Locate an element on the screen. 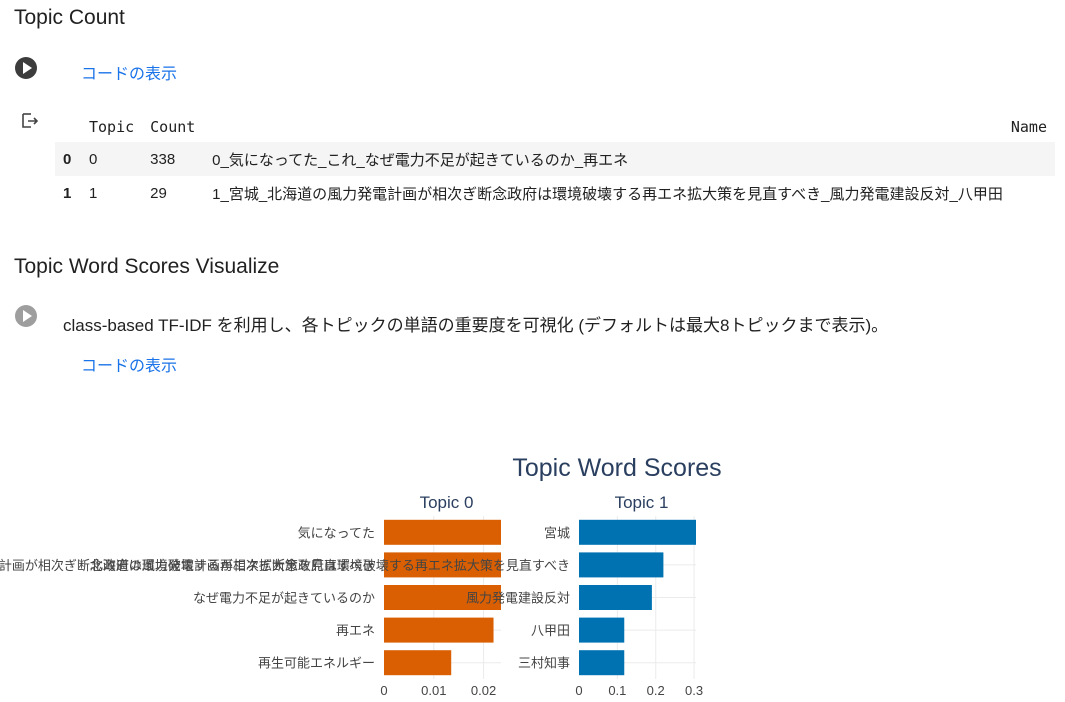 The height and width of the screenshot is (702, 1065). y-tick-label: 宮城 is located at coordinates (557, 532).